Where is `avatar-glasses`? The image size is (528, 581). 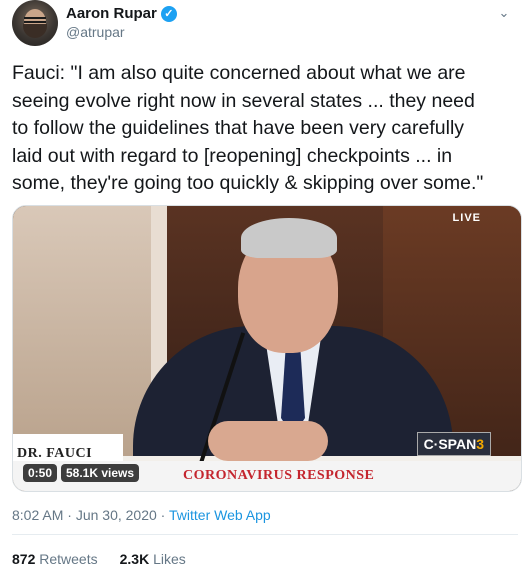 avatar-glasses is located at coordinates (35, 20).